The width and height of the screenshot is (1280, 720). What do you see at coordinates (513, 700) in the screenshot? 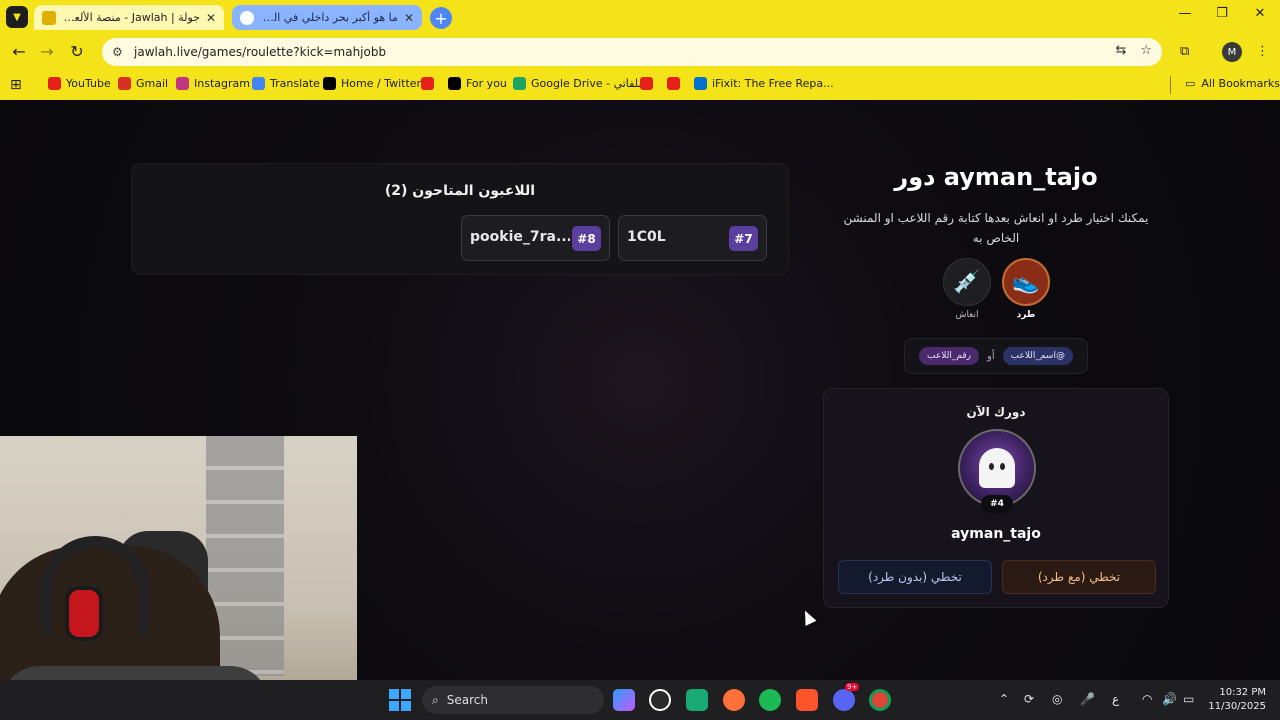
I see `taskbar-search: ⌕ Search` at bounding box center [513, 700].